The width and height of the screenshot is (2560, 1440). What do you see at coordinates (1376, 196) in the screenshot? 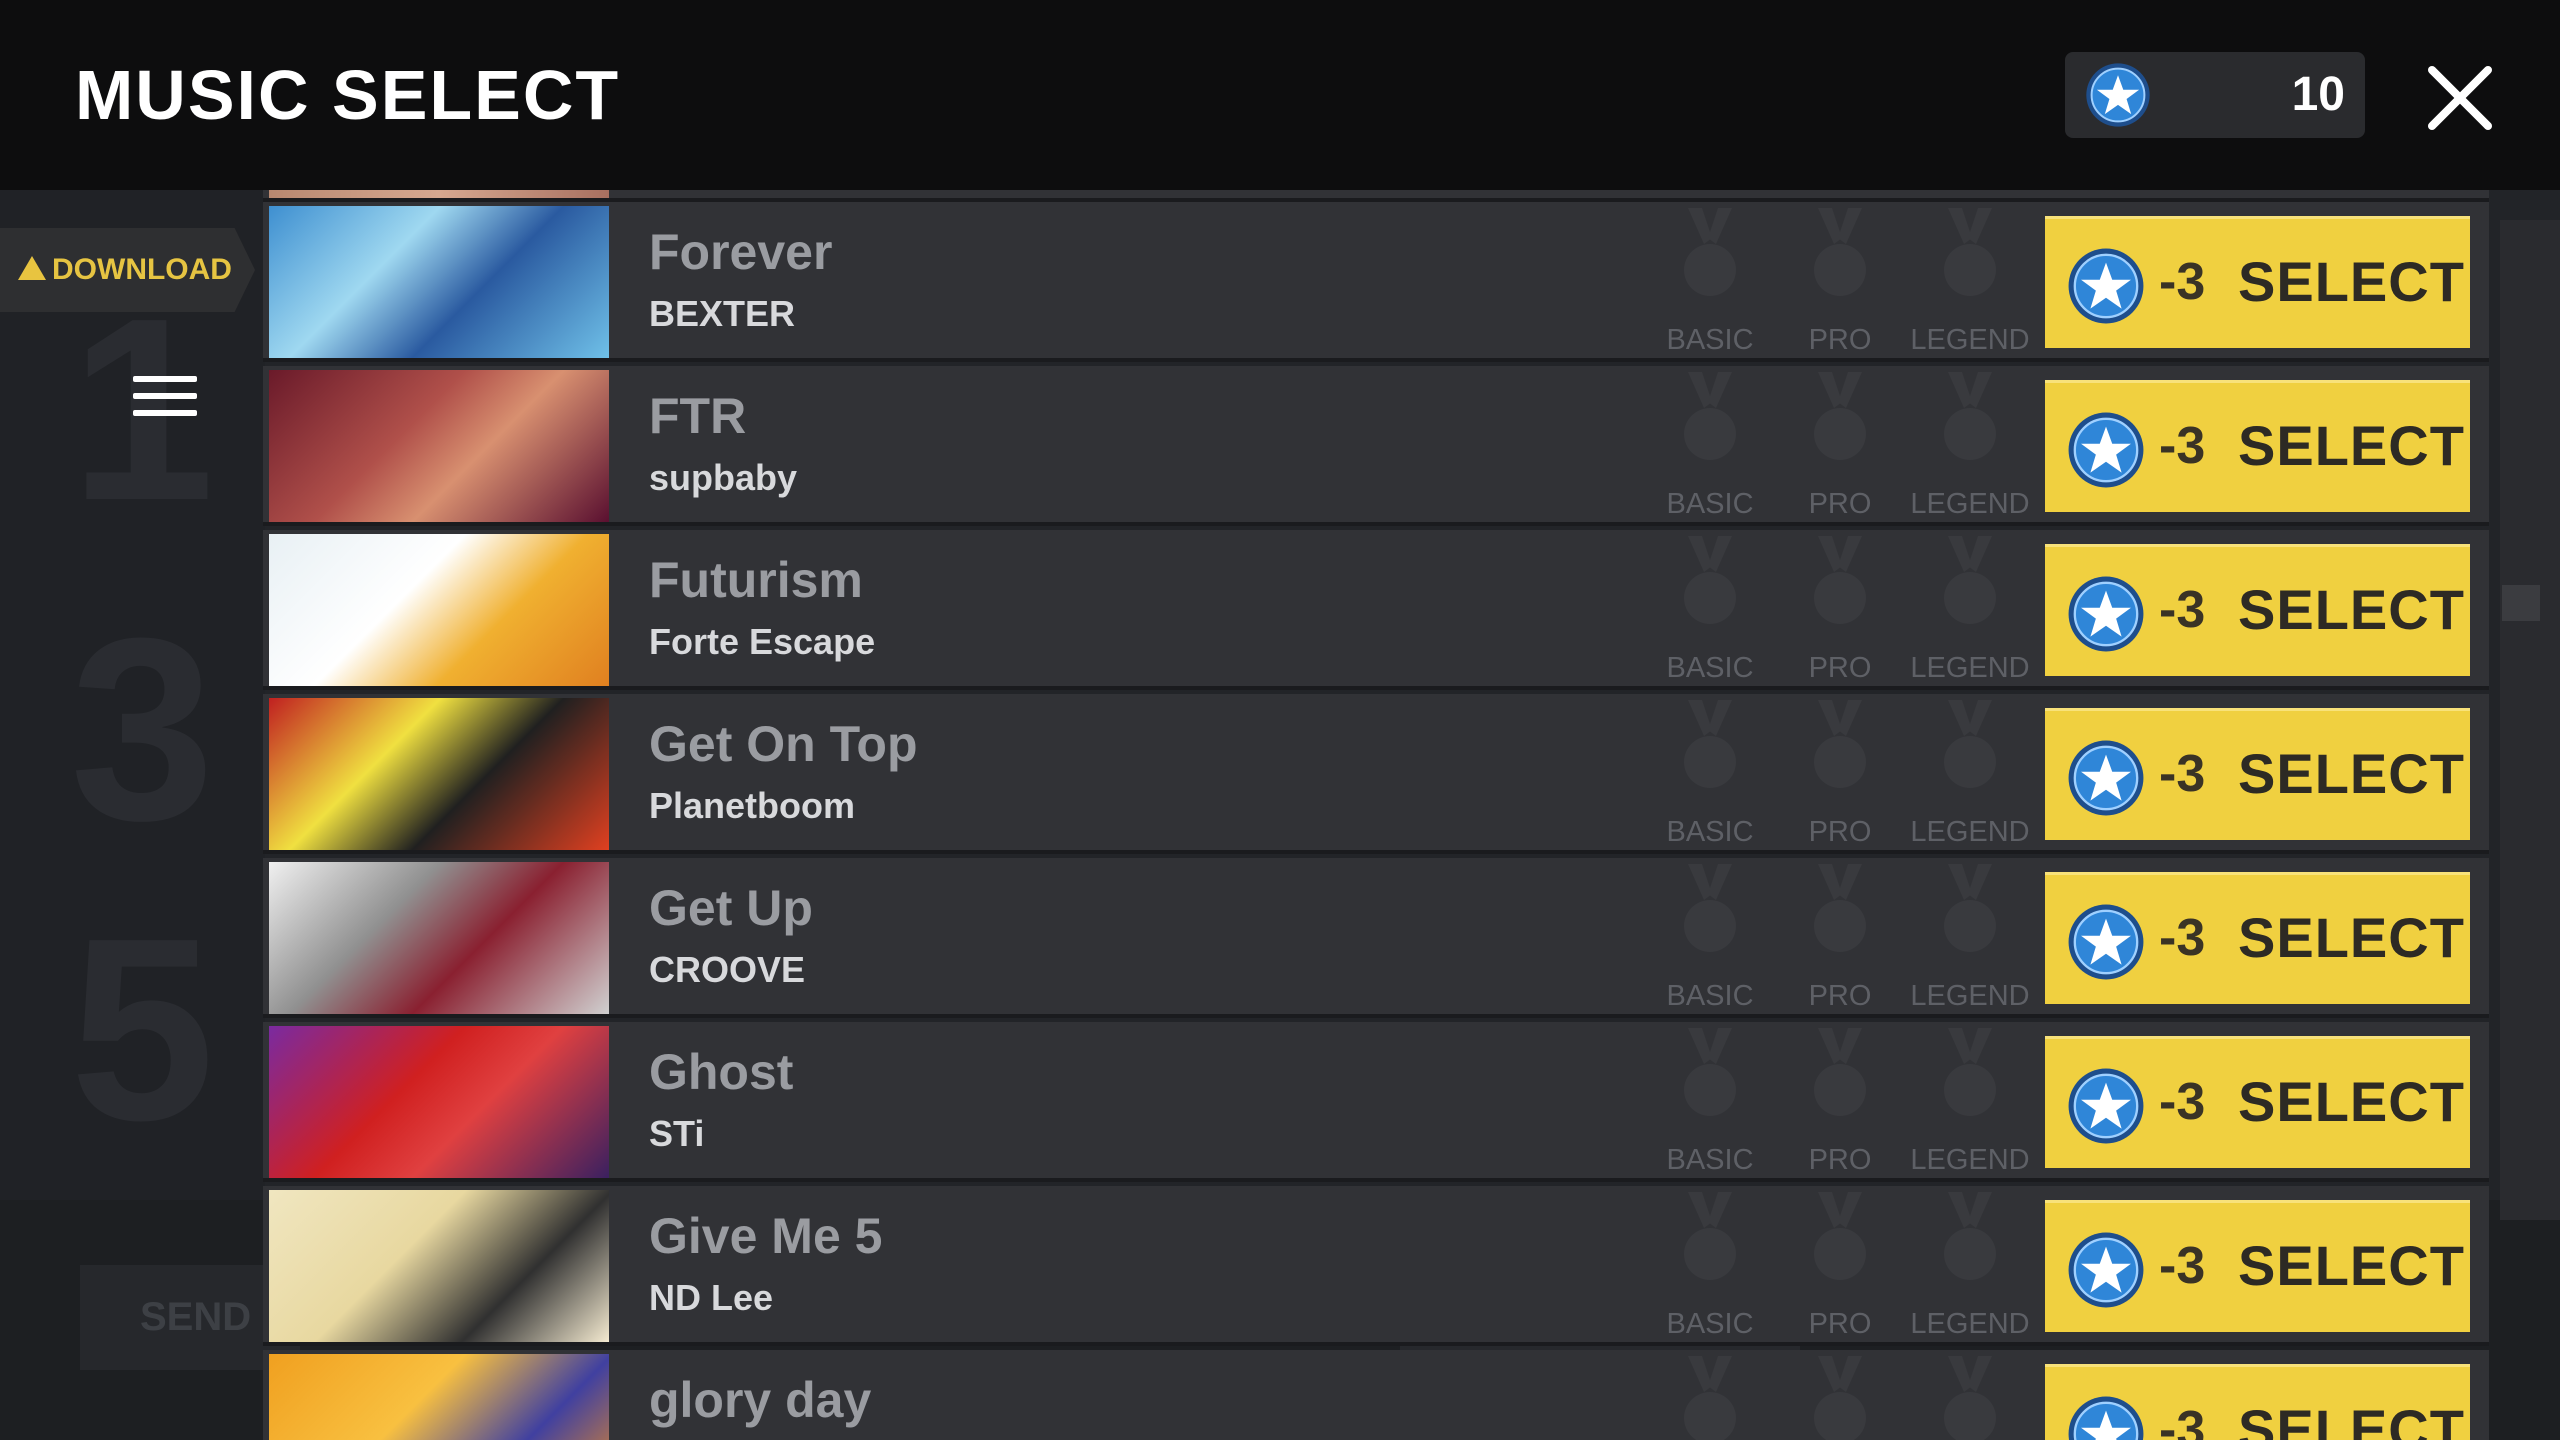
I see `previous-row-edge` at bounding box center [1376, 196].